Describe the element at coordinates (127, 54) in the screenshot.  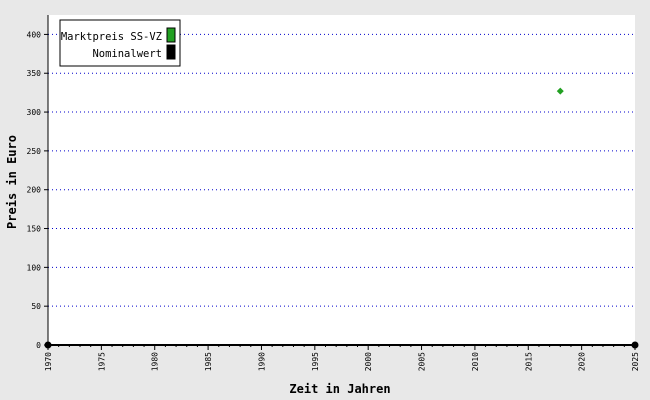
I see `legend-label-nominalwert: Nominalwert` at that location.